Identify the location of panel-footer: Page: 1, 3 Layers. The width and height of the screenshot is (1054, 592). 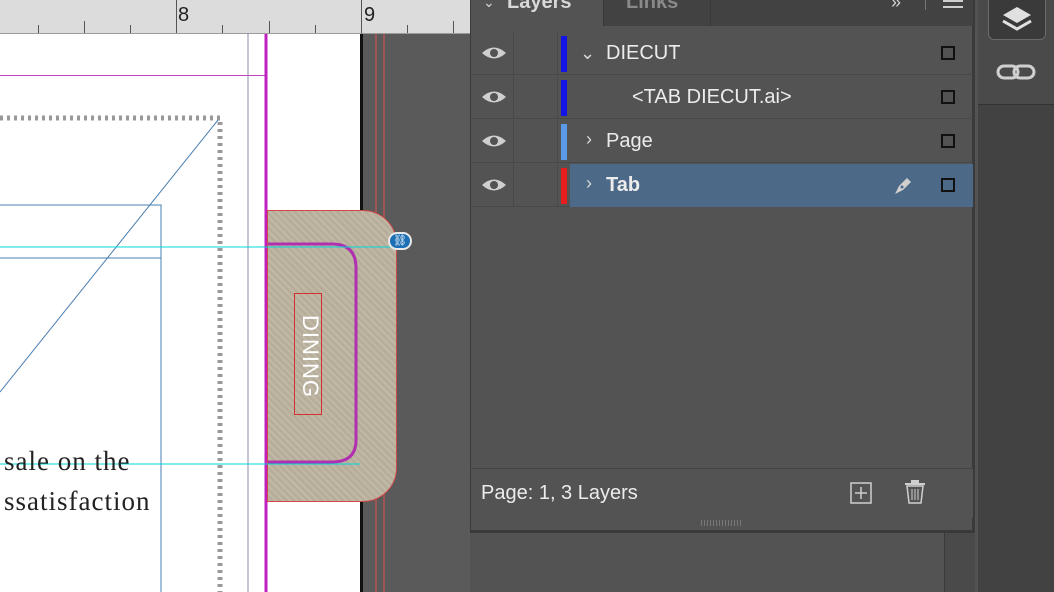
(722, 493).